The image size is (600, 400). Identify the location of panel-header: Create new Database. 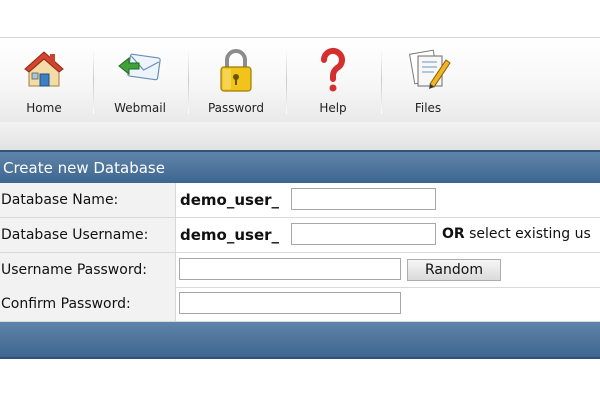
(300, 166).